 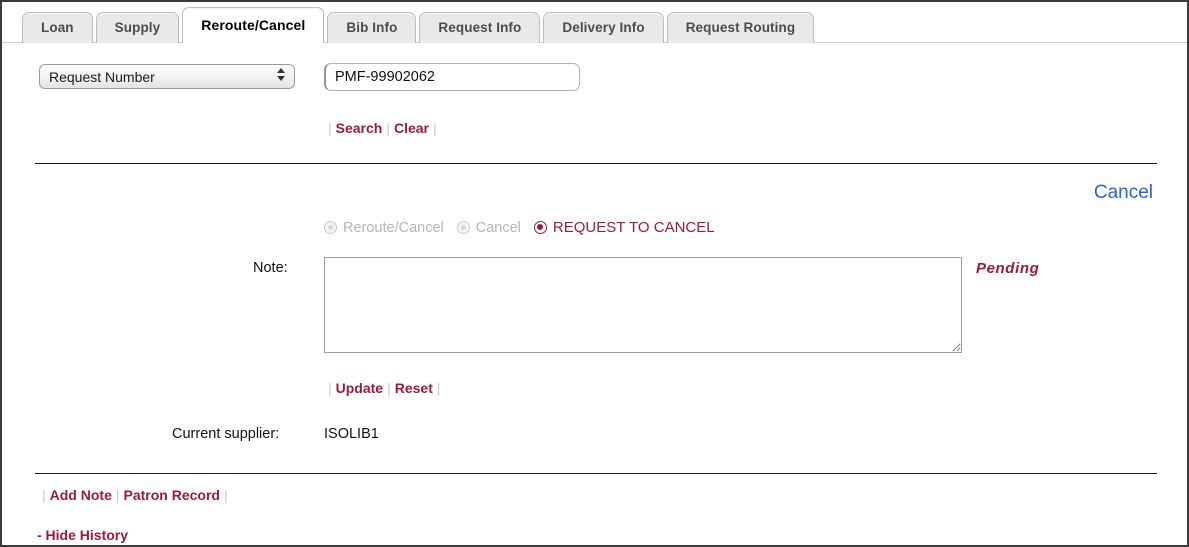 I want to click on note-textarea, so click(x=643, y=305).